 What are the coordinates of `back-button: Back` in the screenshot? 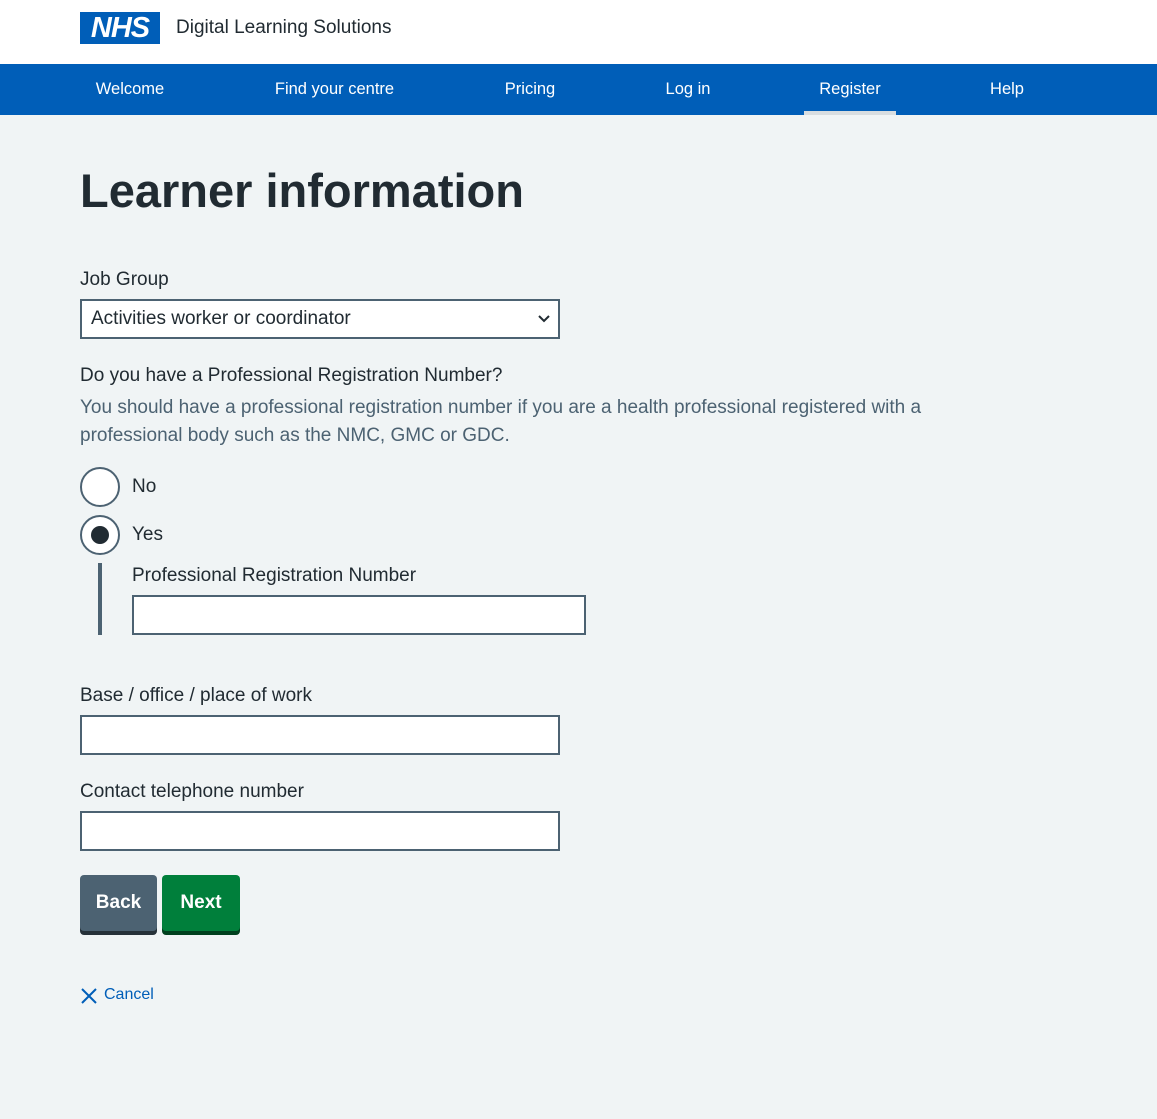 It's located at (118, 903).